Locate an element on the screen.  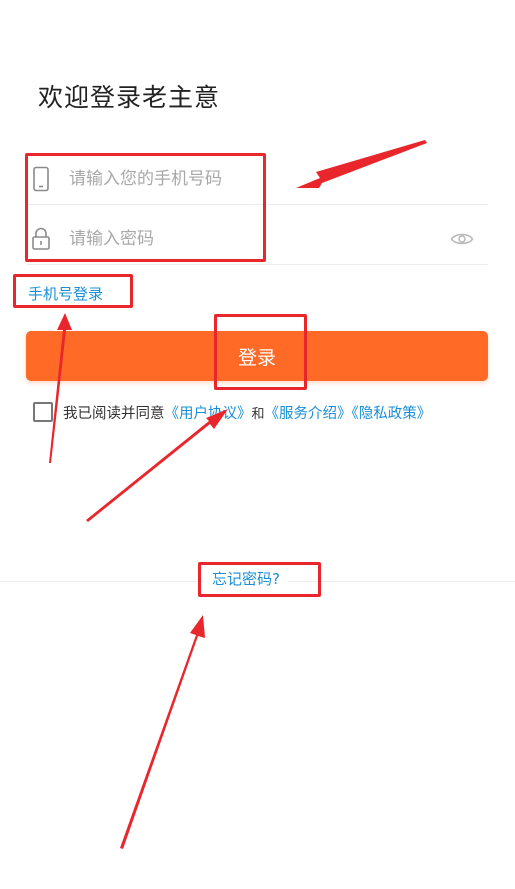
eye-icon is located at coordinates (462, 239).